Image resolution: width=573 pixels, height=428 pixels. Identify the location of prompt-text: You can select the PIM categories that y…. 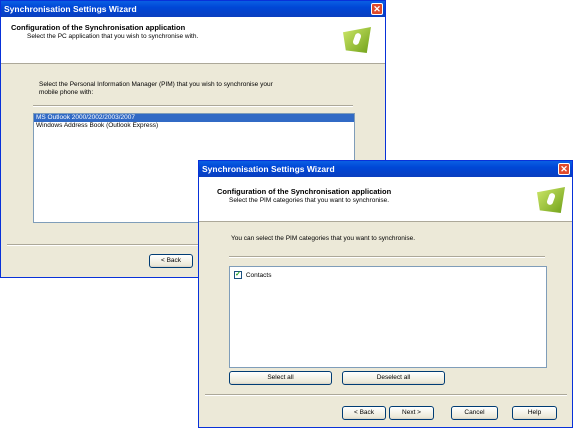
(323, 238).